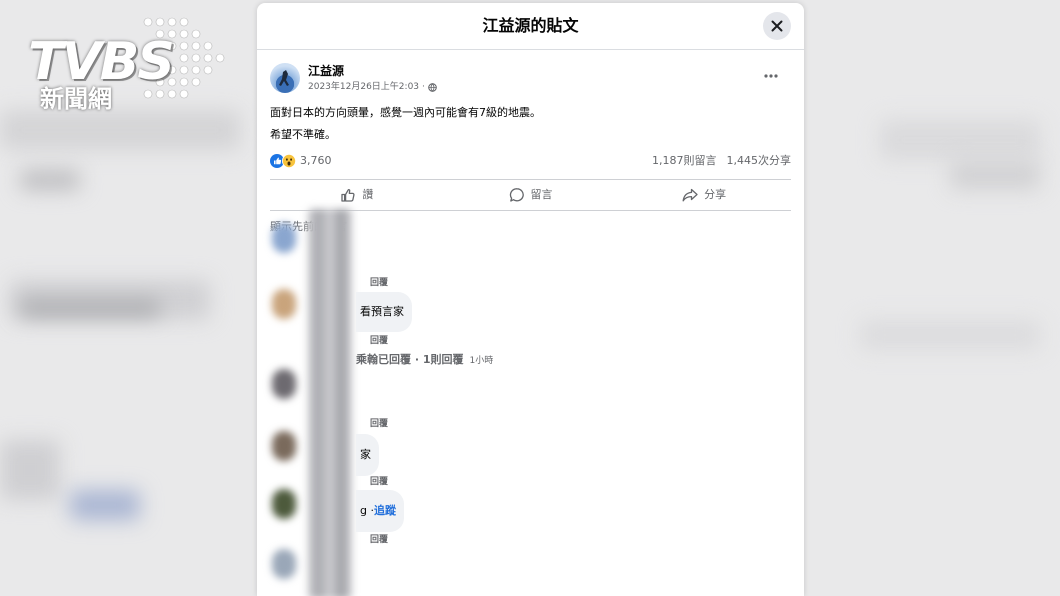 This screenshot has height=596, width=1060. What do you see at coordinates (76, 99) in the screenshot?
I see `watermark-subtitle: 新聞網` at bounding box center [76, 99].